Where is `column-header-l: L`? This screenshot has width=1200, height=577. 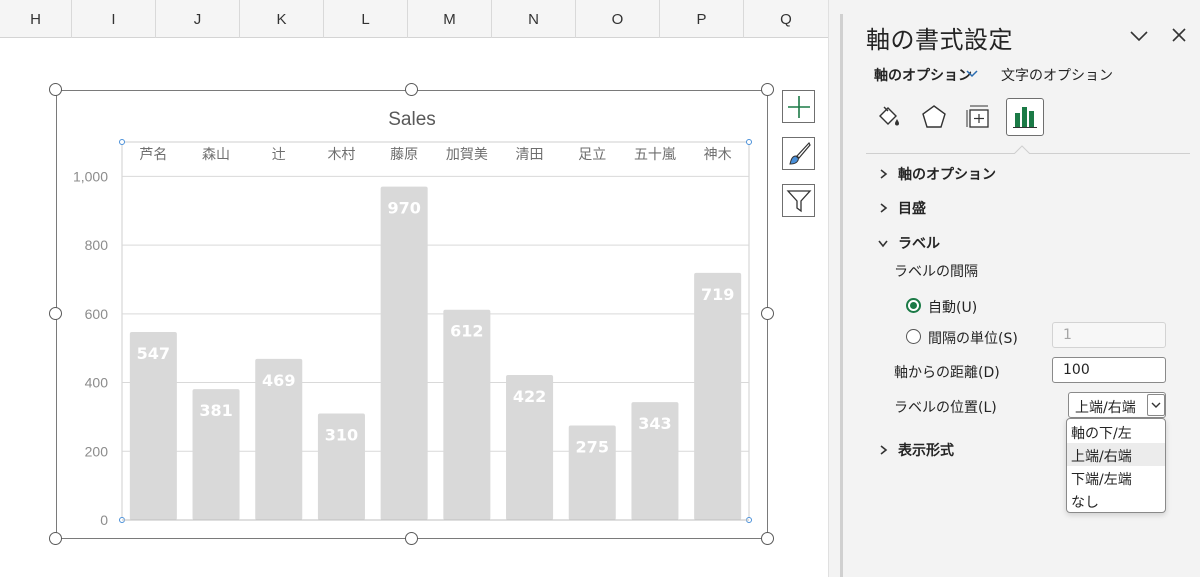 column-header-l: L is located at coordinates (366, 19).